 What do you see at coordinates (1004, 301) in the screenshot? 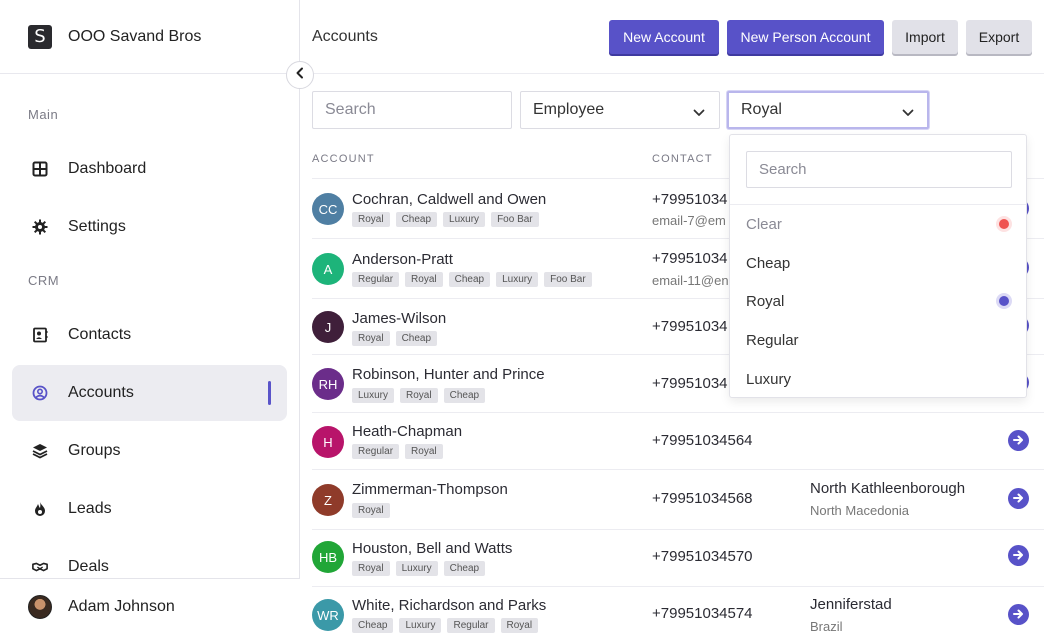
I see `selected-indicator-icon` at bounding box center [1004, 301].